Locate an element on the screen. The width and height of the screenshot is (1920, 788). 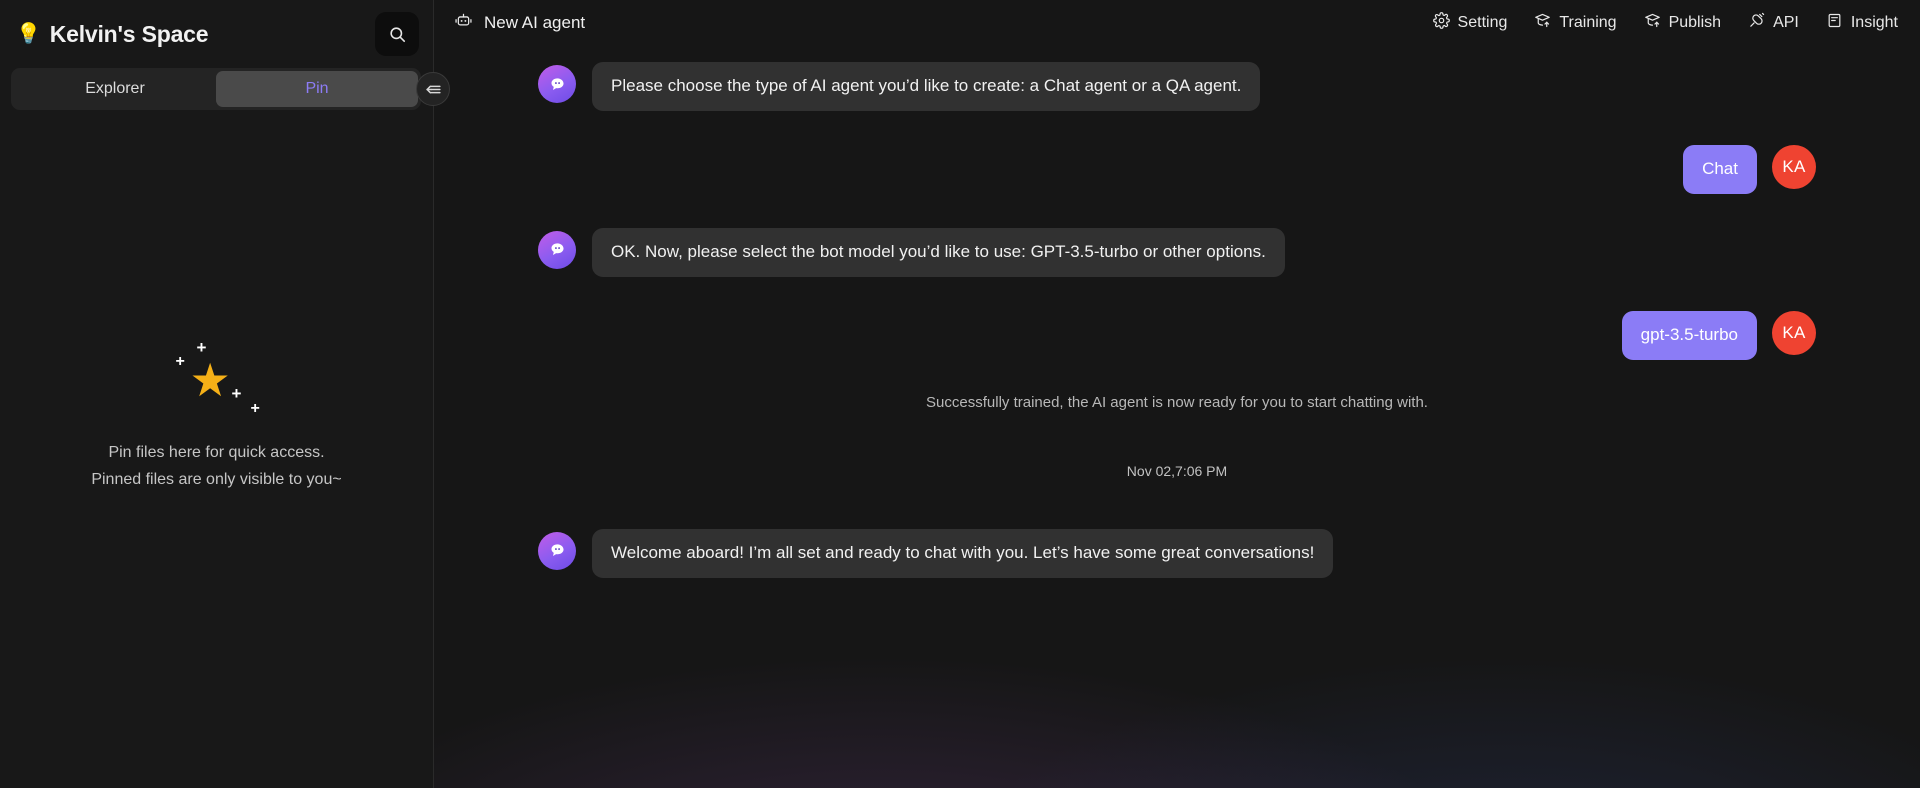
robot-icon is located at coordinates (463, 23).